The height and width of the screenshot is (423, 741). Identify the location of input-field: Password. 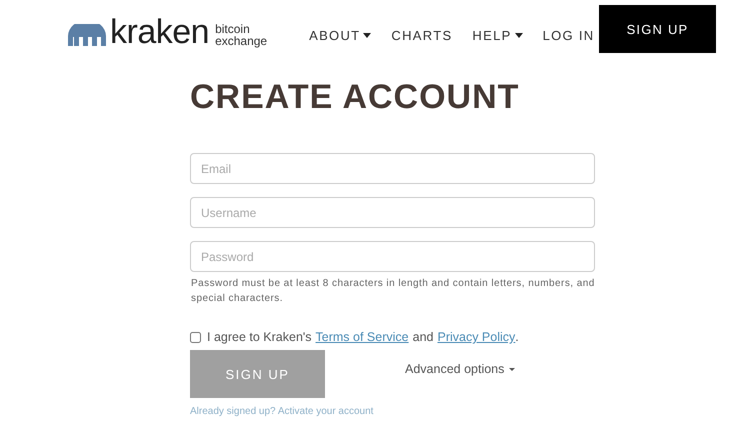
(392, 256).